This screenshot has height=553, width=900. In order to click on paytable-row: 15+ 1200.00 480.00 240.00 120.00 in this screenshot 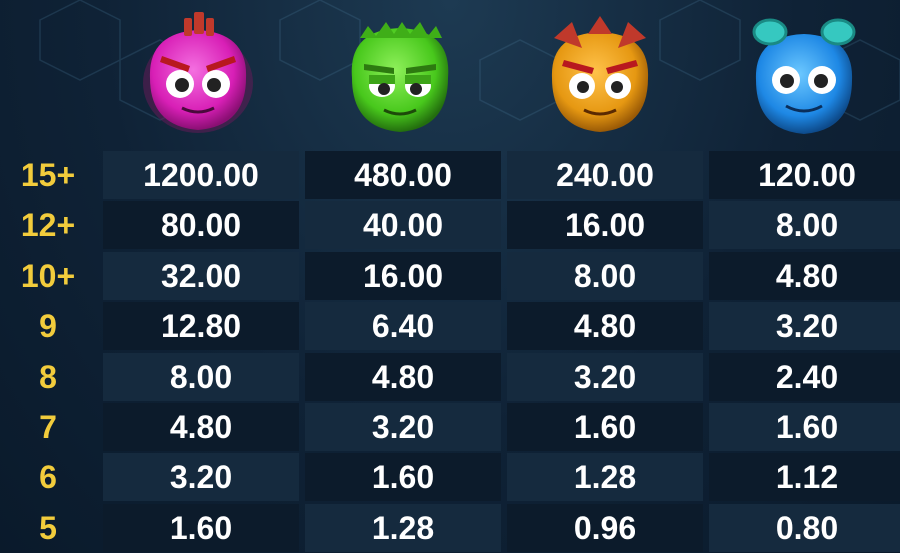, I will do `click(450, 175)`.